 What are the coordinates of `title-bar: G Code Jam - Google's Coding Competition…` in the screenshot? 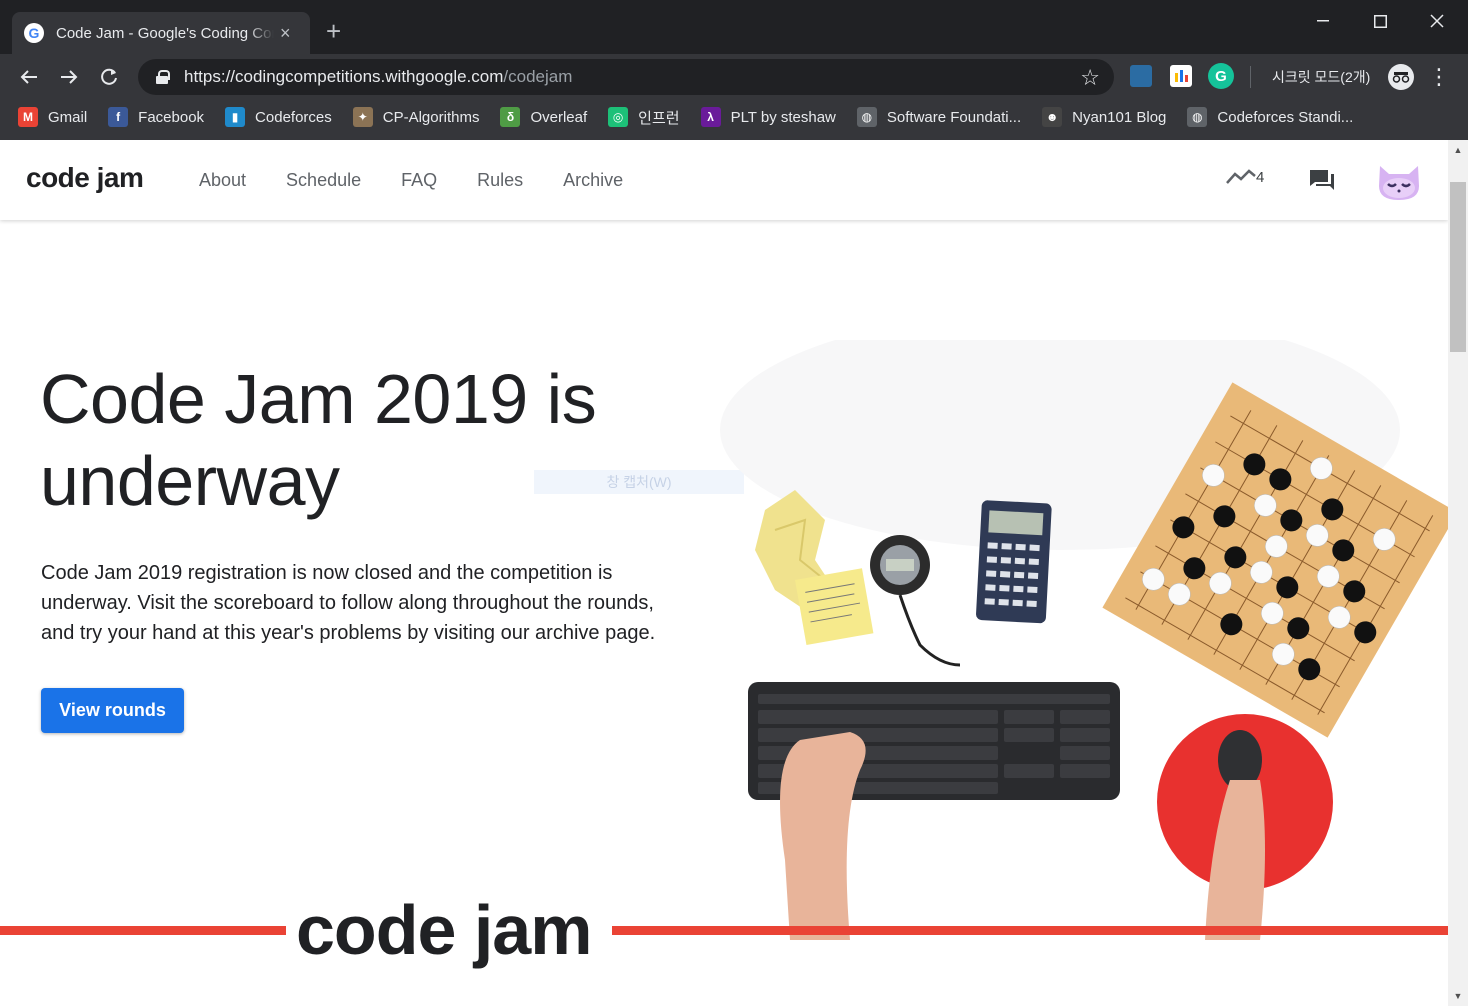 It's located at (734, 27).